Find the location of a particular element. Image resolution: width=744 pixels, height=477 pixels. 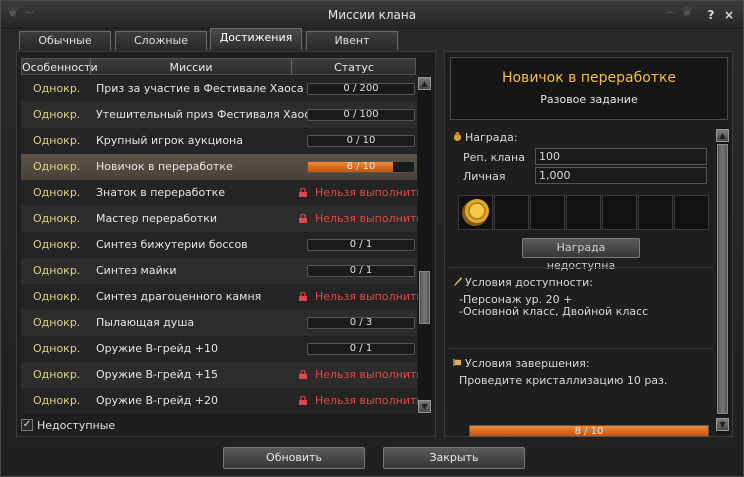

column-header-features: Особенности is located at coordinates (60, 67).